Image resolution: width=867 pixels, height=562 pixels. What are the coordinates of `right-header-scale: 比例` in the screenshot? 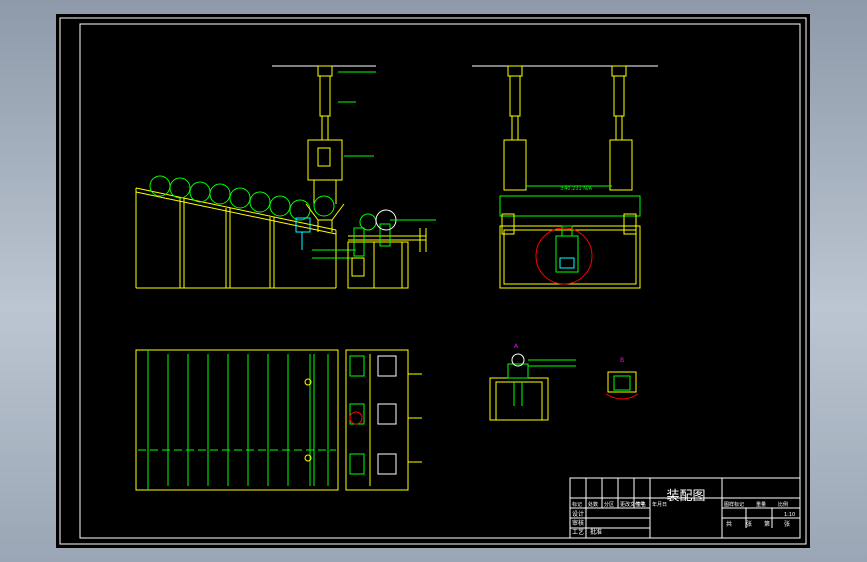 It's located at (783, 504).